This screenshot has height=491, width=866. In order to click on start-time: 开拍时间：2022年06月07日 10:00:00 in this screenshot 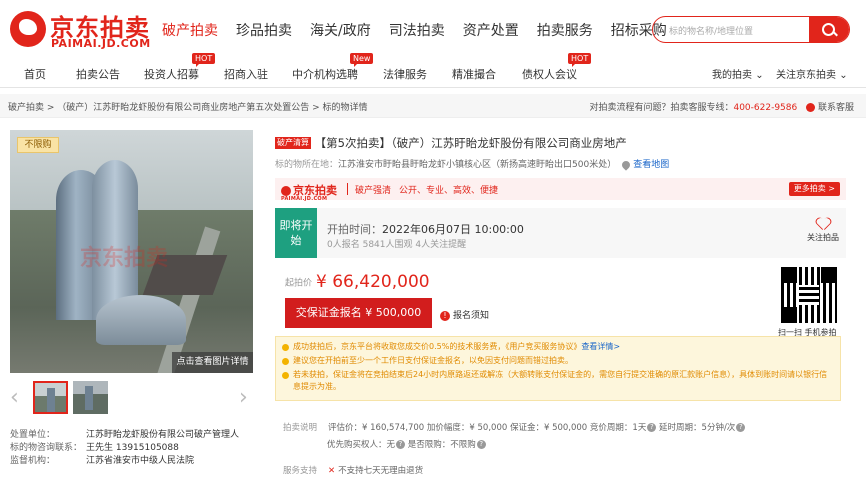, I will do `click(425, 229)`.